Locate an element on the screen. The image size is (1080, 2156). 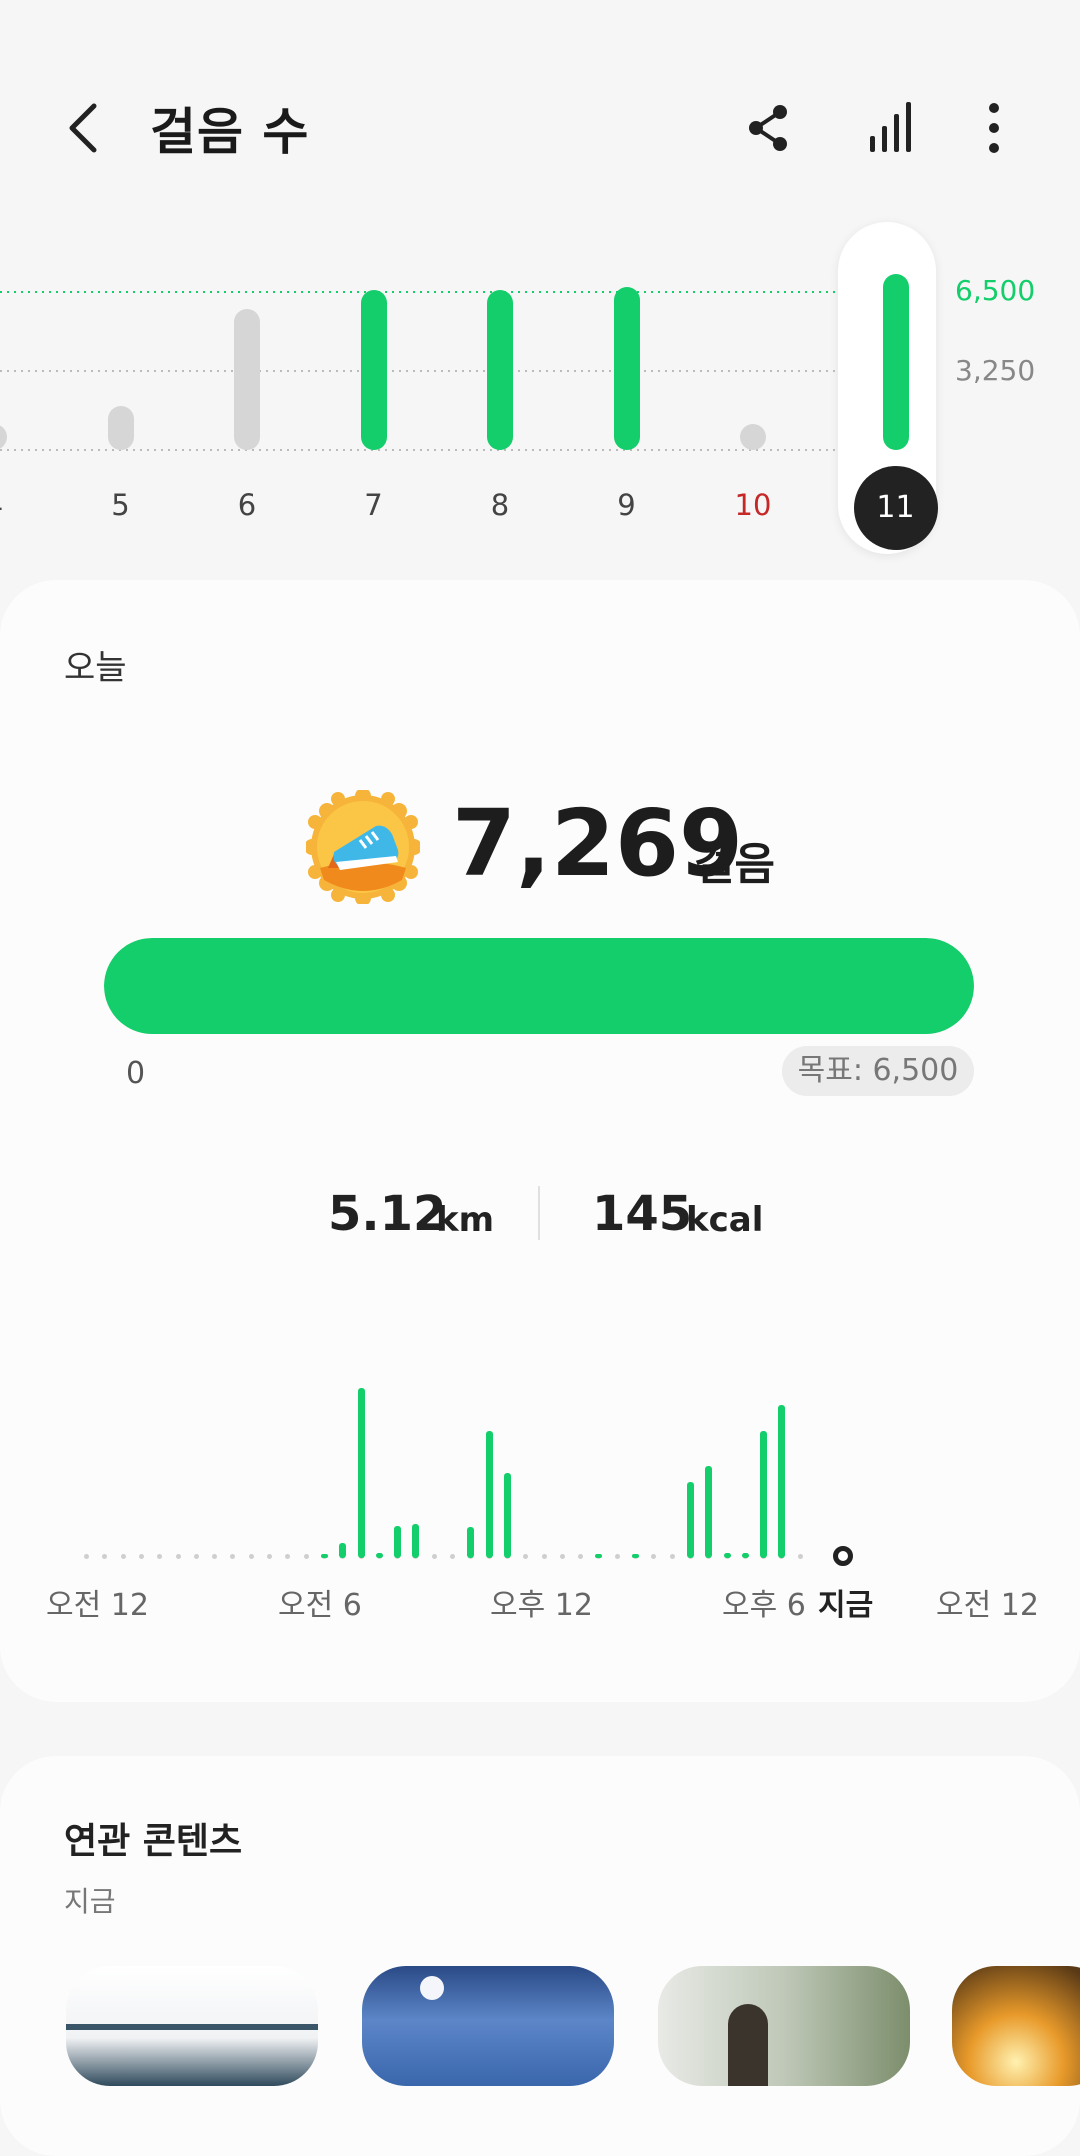
hour-label-noon: 오후 12 is located at coordinates (541, 1605).